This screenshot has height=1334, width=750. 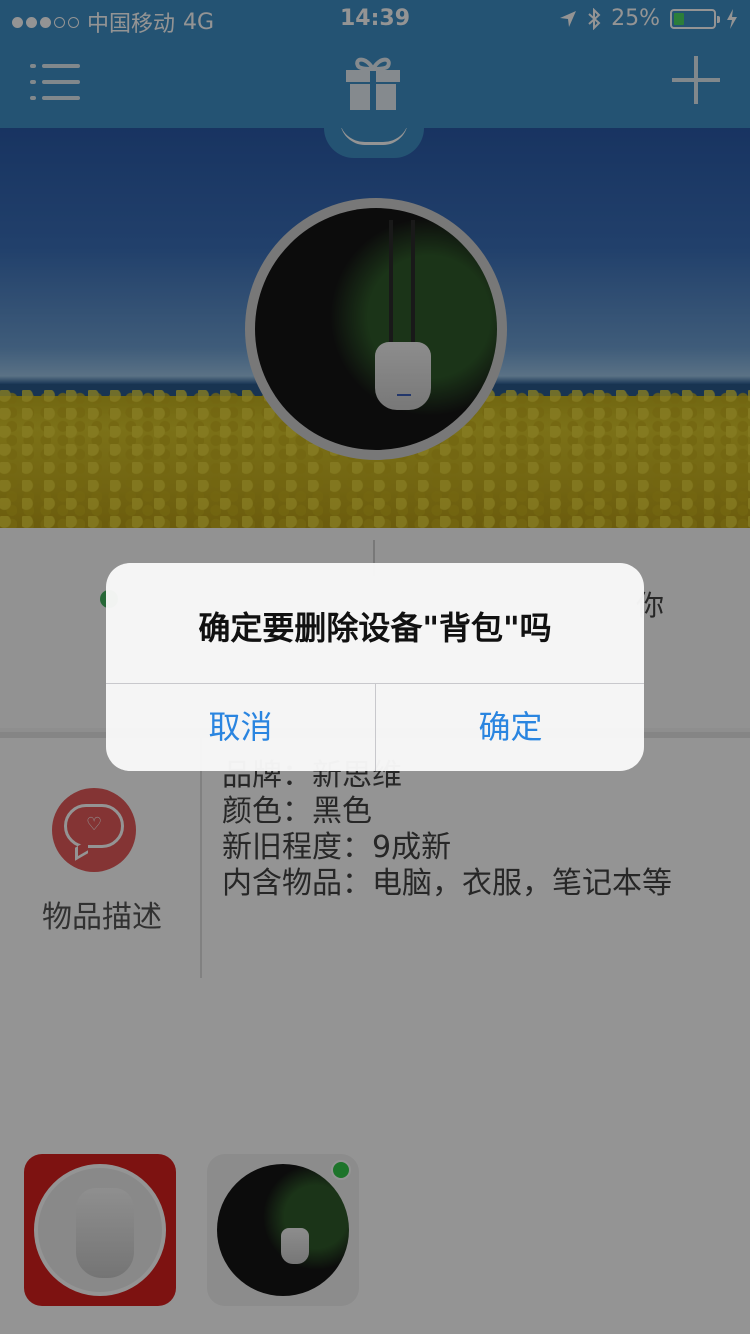 What do you see at coordinates (240, 727) in the screenshot?
I see `cancel-button: 取消` at bounding box center [240, 727].